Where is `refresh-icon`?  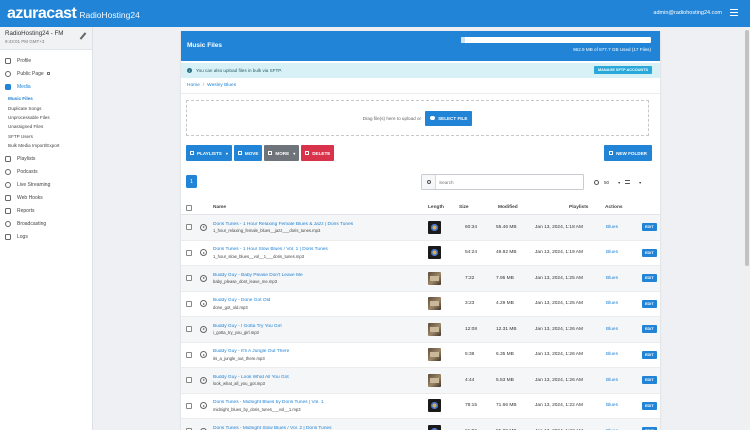 refresh-icon is located at coordinates (596, 182).